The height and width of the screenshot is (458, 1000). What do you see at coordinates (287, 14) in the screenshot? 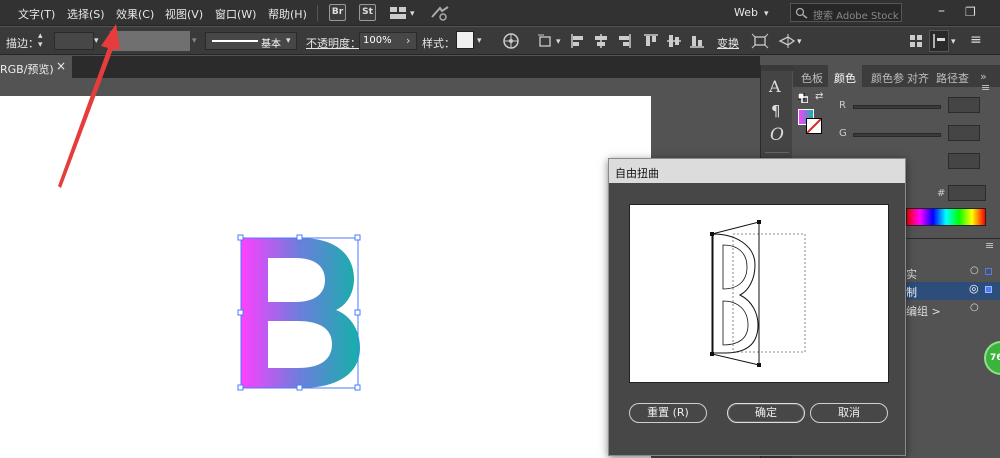
I see `menu-help: 帮助(H)` at bounding box center [287, 14].